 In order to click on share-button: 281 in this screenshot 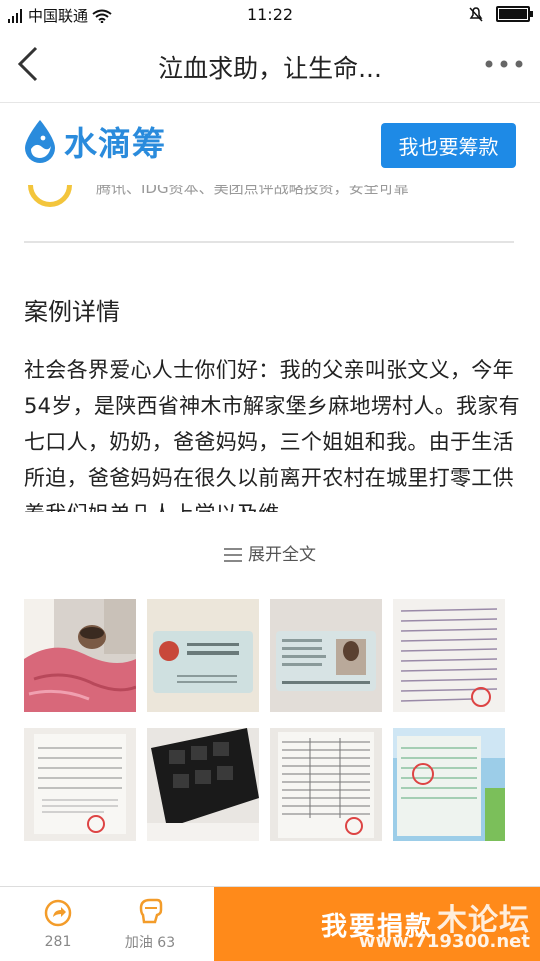, I will do `click(58, 924)`.